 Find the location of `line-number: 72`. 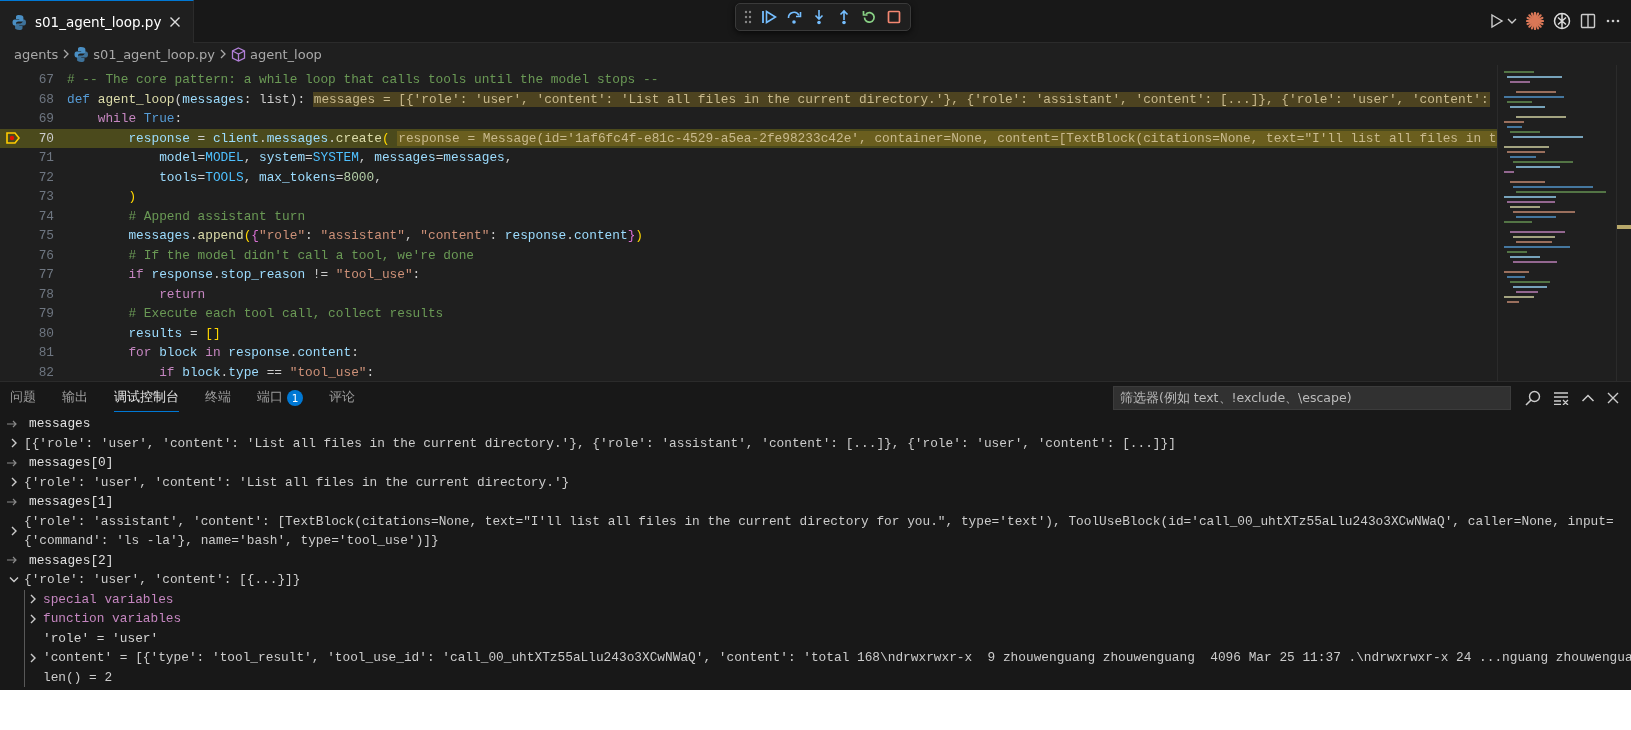

line-number: 72 is located at coordinates (45, 177).